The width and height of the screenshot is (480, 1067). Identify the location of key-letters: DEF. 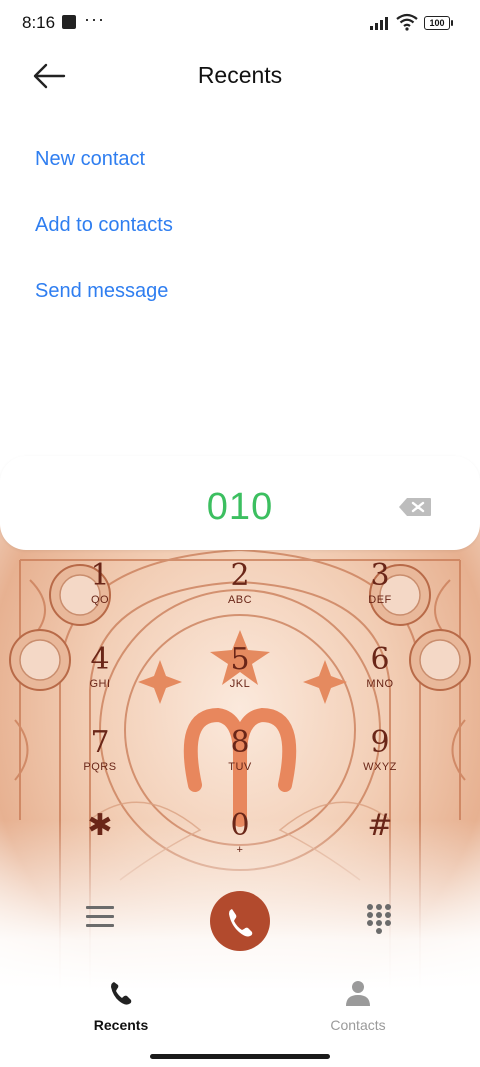
(380, 600).